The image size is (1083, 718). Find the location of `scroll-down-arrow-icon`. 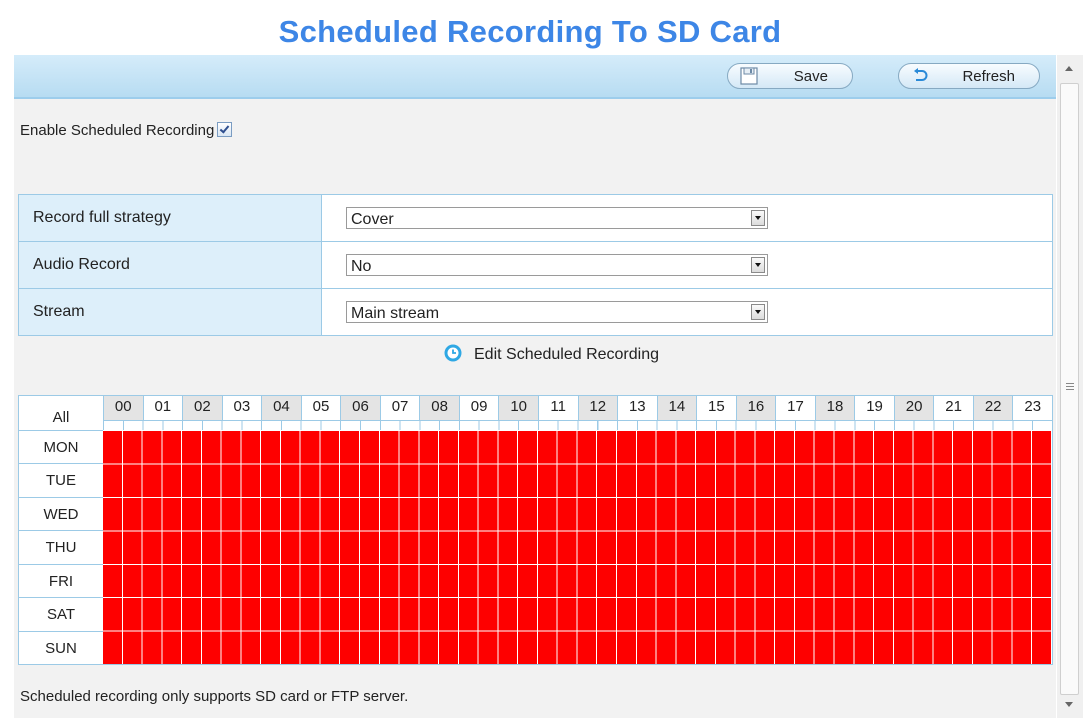

scroll-down-arrow-icon is located at coordinates (1069, 704).